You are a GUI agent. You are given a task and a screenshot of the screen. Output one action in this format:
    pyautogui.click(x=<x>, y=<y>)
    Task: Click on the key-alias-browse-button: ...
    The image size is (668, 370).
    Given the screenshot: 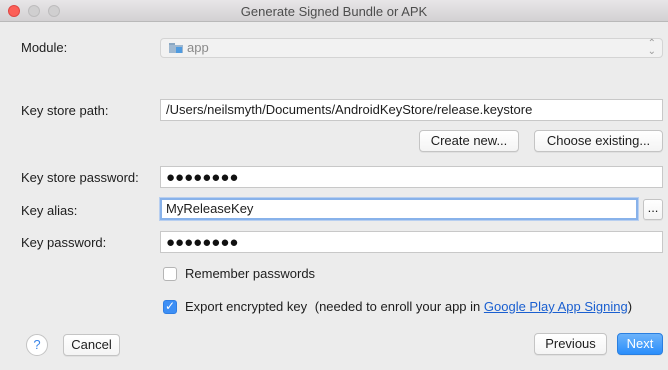 What is the action you would take?
    pyautogui.click(x=653, y=209)
    